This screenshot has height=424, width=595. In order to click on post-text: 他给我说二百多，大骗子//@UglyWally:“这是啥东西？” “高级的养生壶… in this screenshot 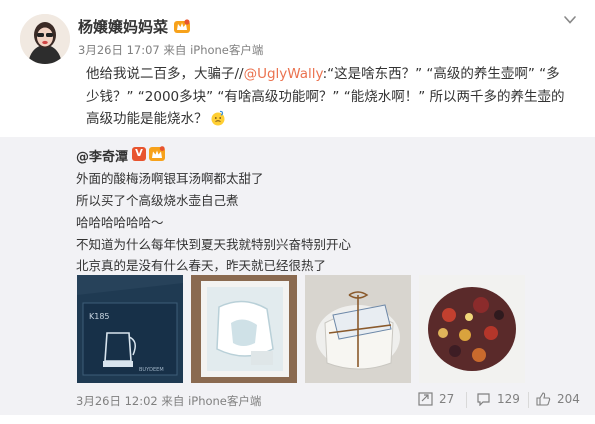, I will do `click(329, 97)`.